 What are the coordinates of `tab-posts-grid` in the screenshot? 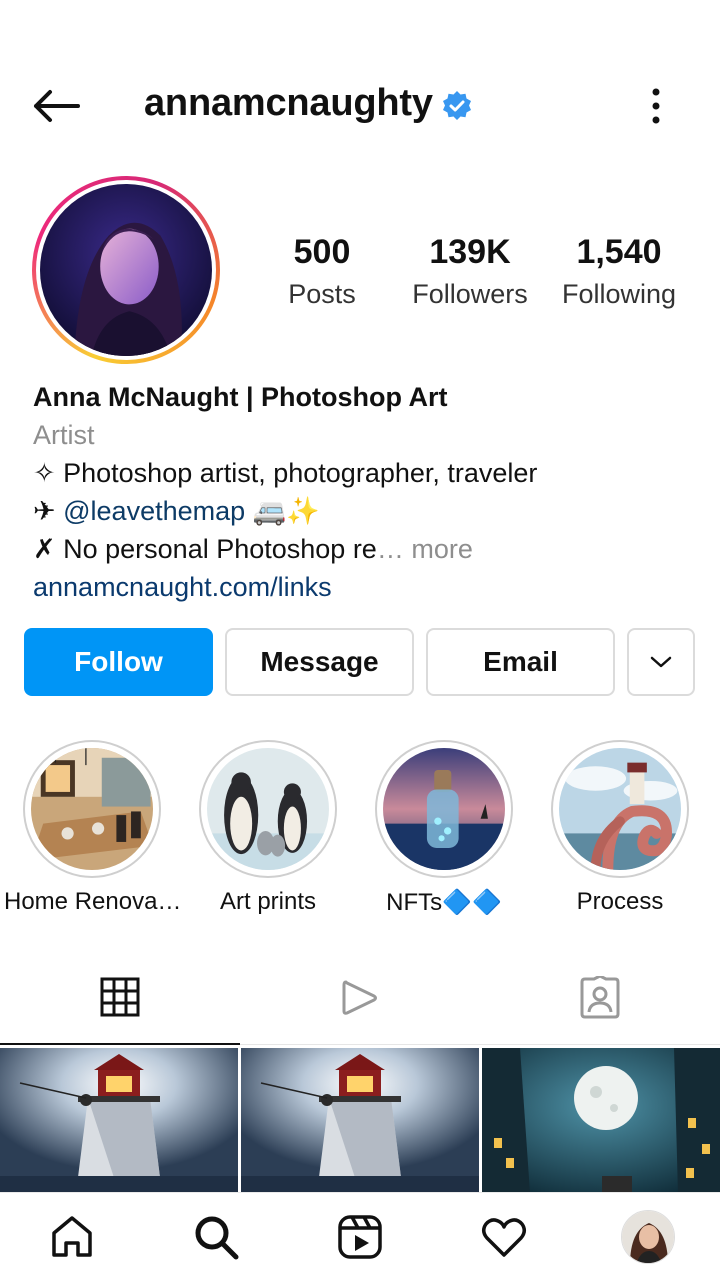 It's located at (120, 997).